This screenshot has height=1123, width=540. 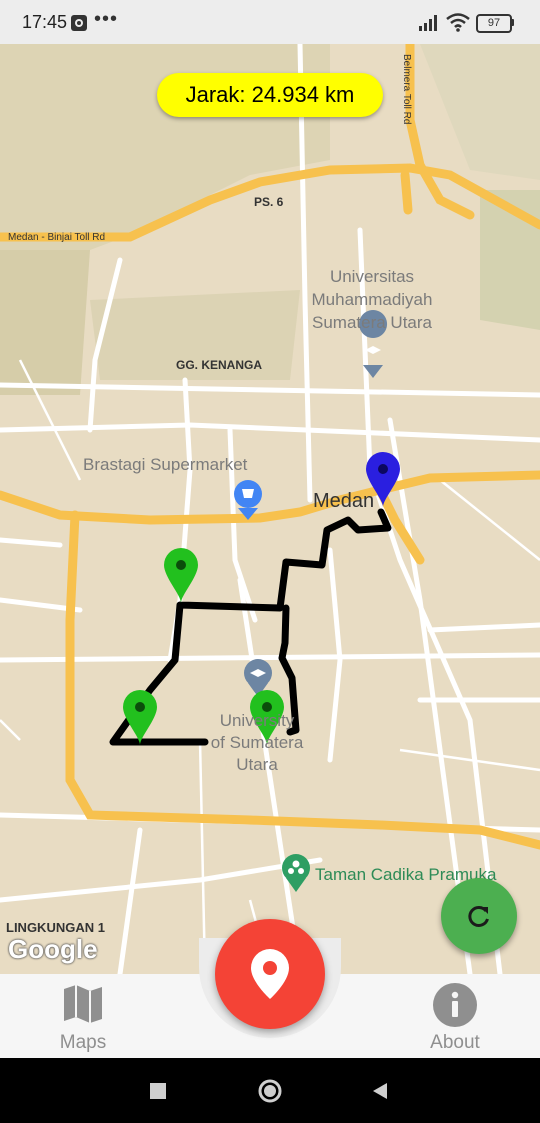 I want to click on poi-umsu-line3: Sumatera Utara, so click(x=372, y=322).